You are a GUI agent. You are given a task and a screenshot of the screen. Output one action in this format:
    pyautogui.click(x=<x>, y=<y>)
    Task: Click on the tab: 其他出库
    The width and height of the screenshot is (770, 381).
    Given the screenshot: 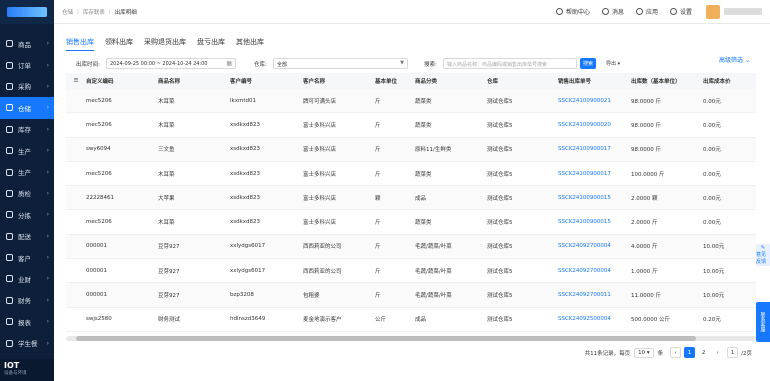 What is the action you would take?
    pyautogui.click(x=250, y=44)
    